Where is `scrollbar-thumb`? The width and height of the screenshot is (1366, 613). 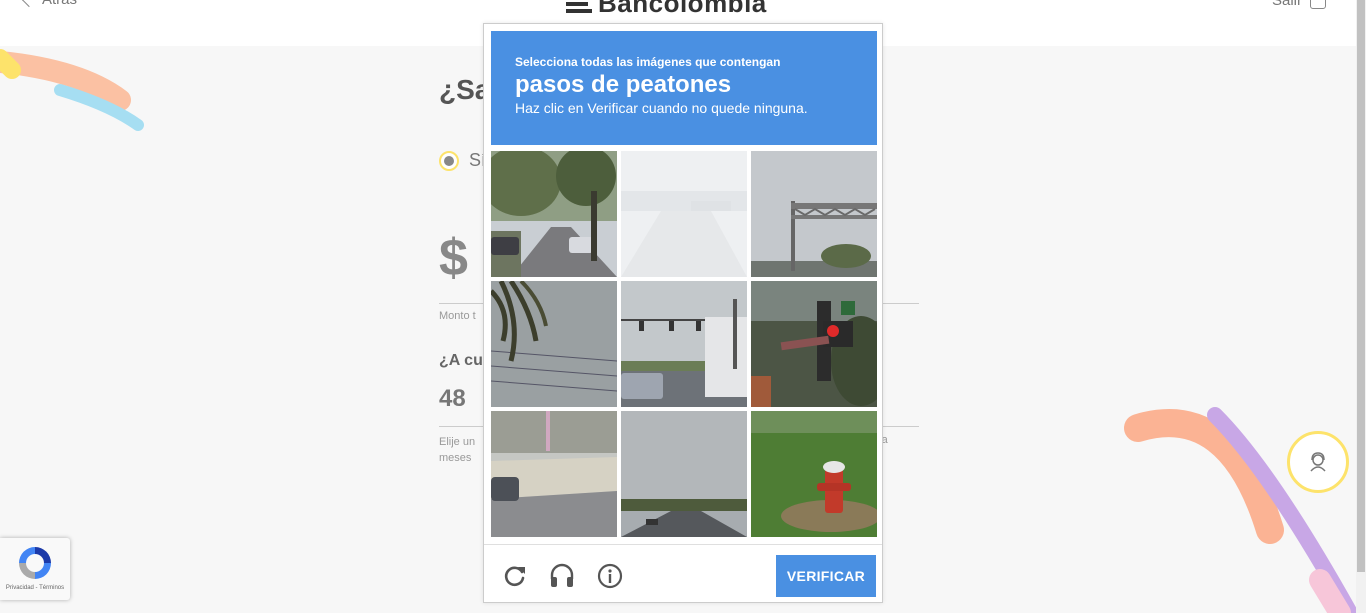 scrollbar-thumb is located at coordinates (1361, 286).